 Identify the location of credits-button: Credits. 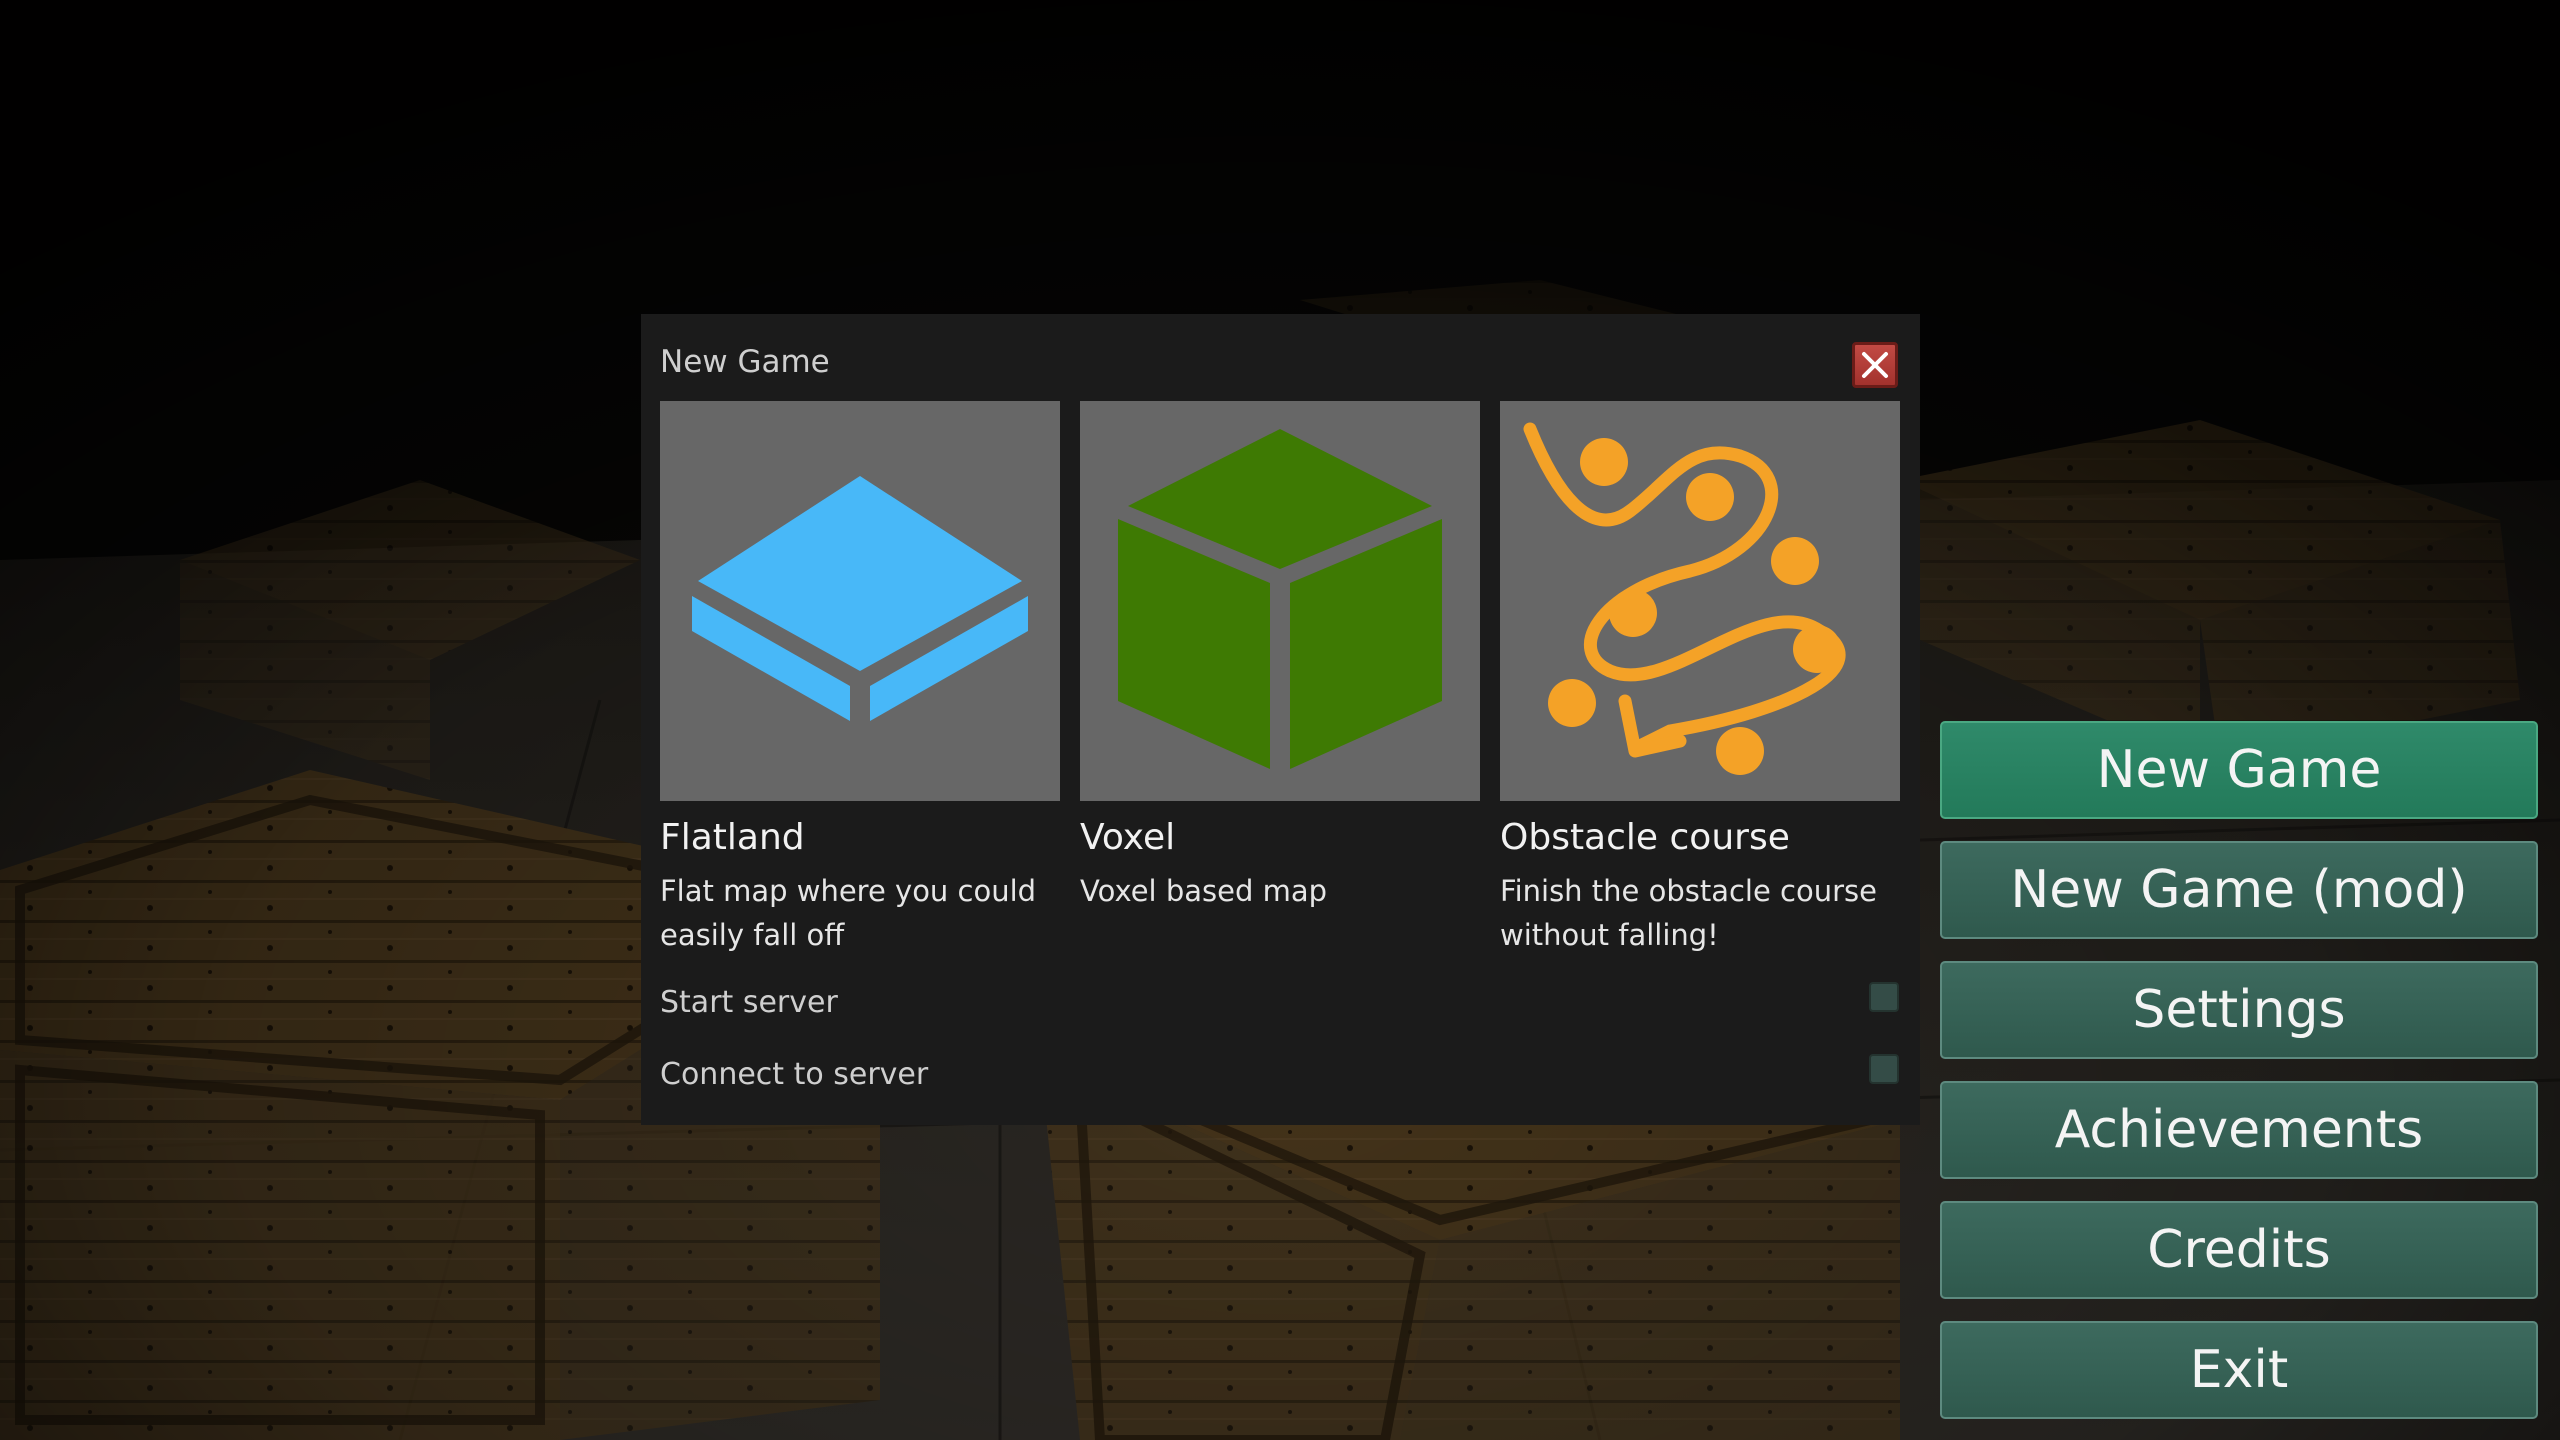
(2239, 1250).